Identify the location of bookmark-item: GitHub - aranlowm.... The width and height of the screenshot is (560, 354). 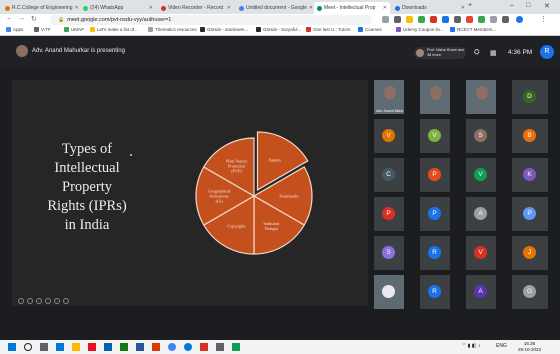
(224, 29).